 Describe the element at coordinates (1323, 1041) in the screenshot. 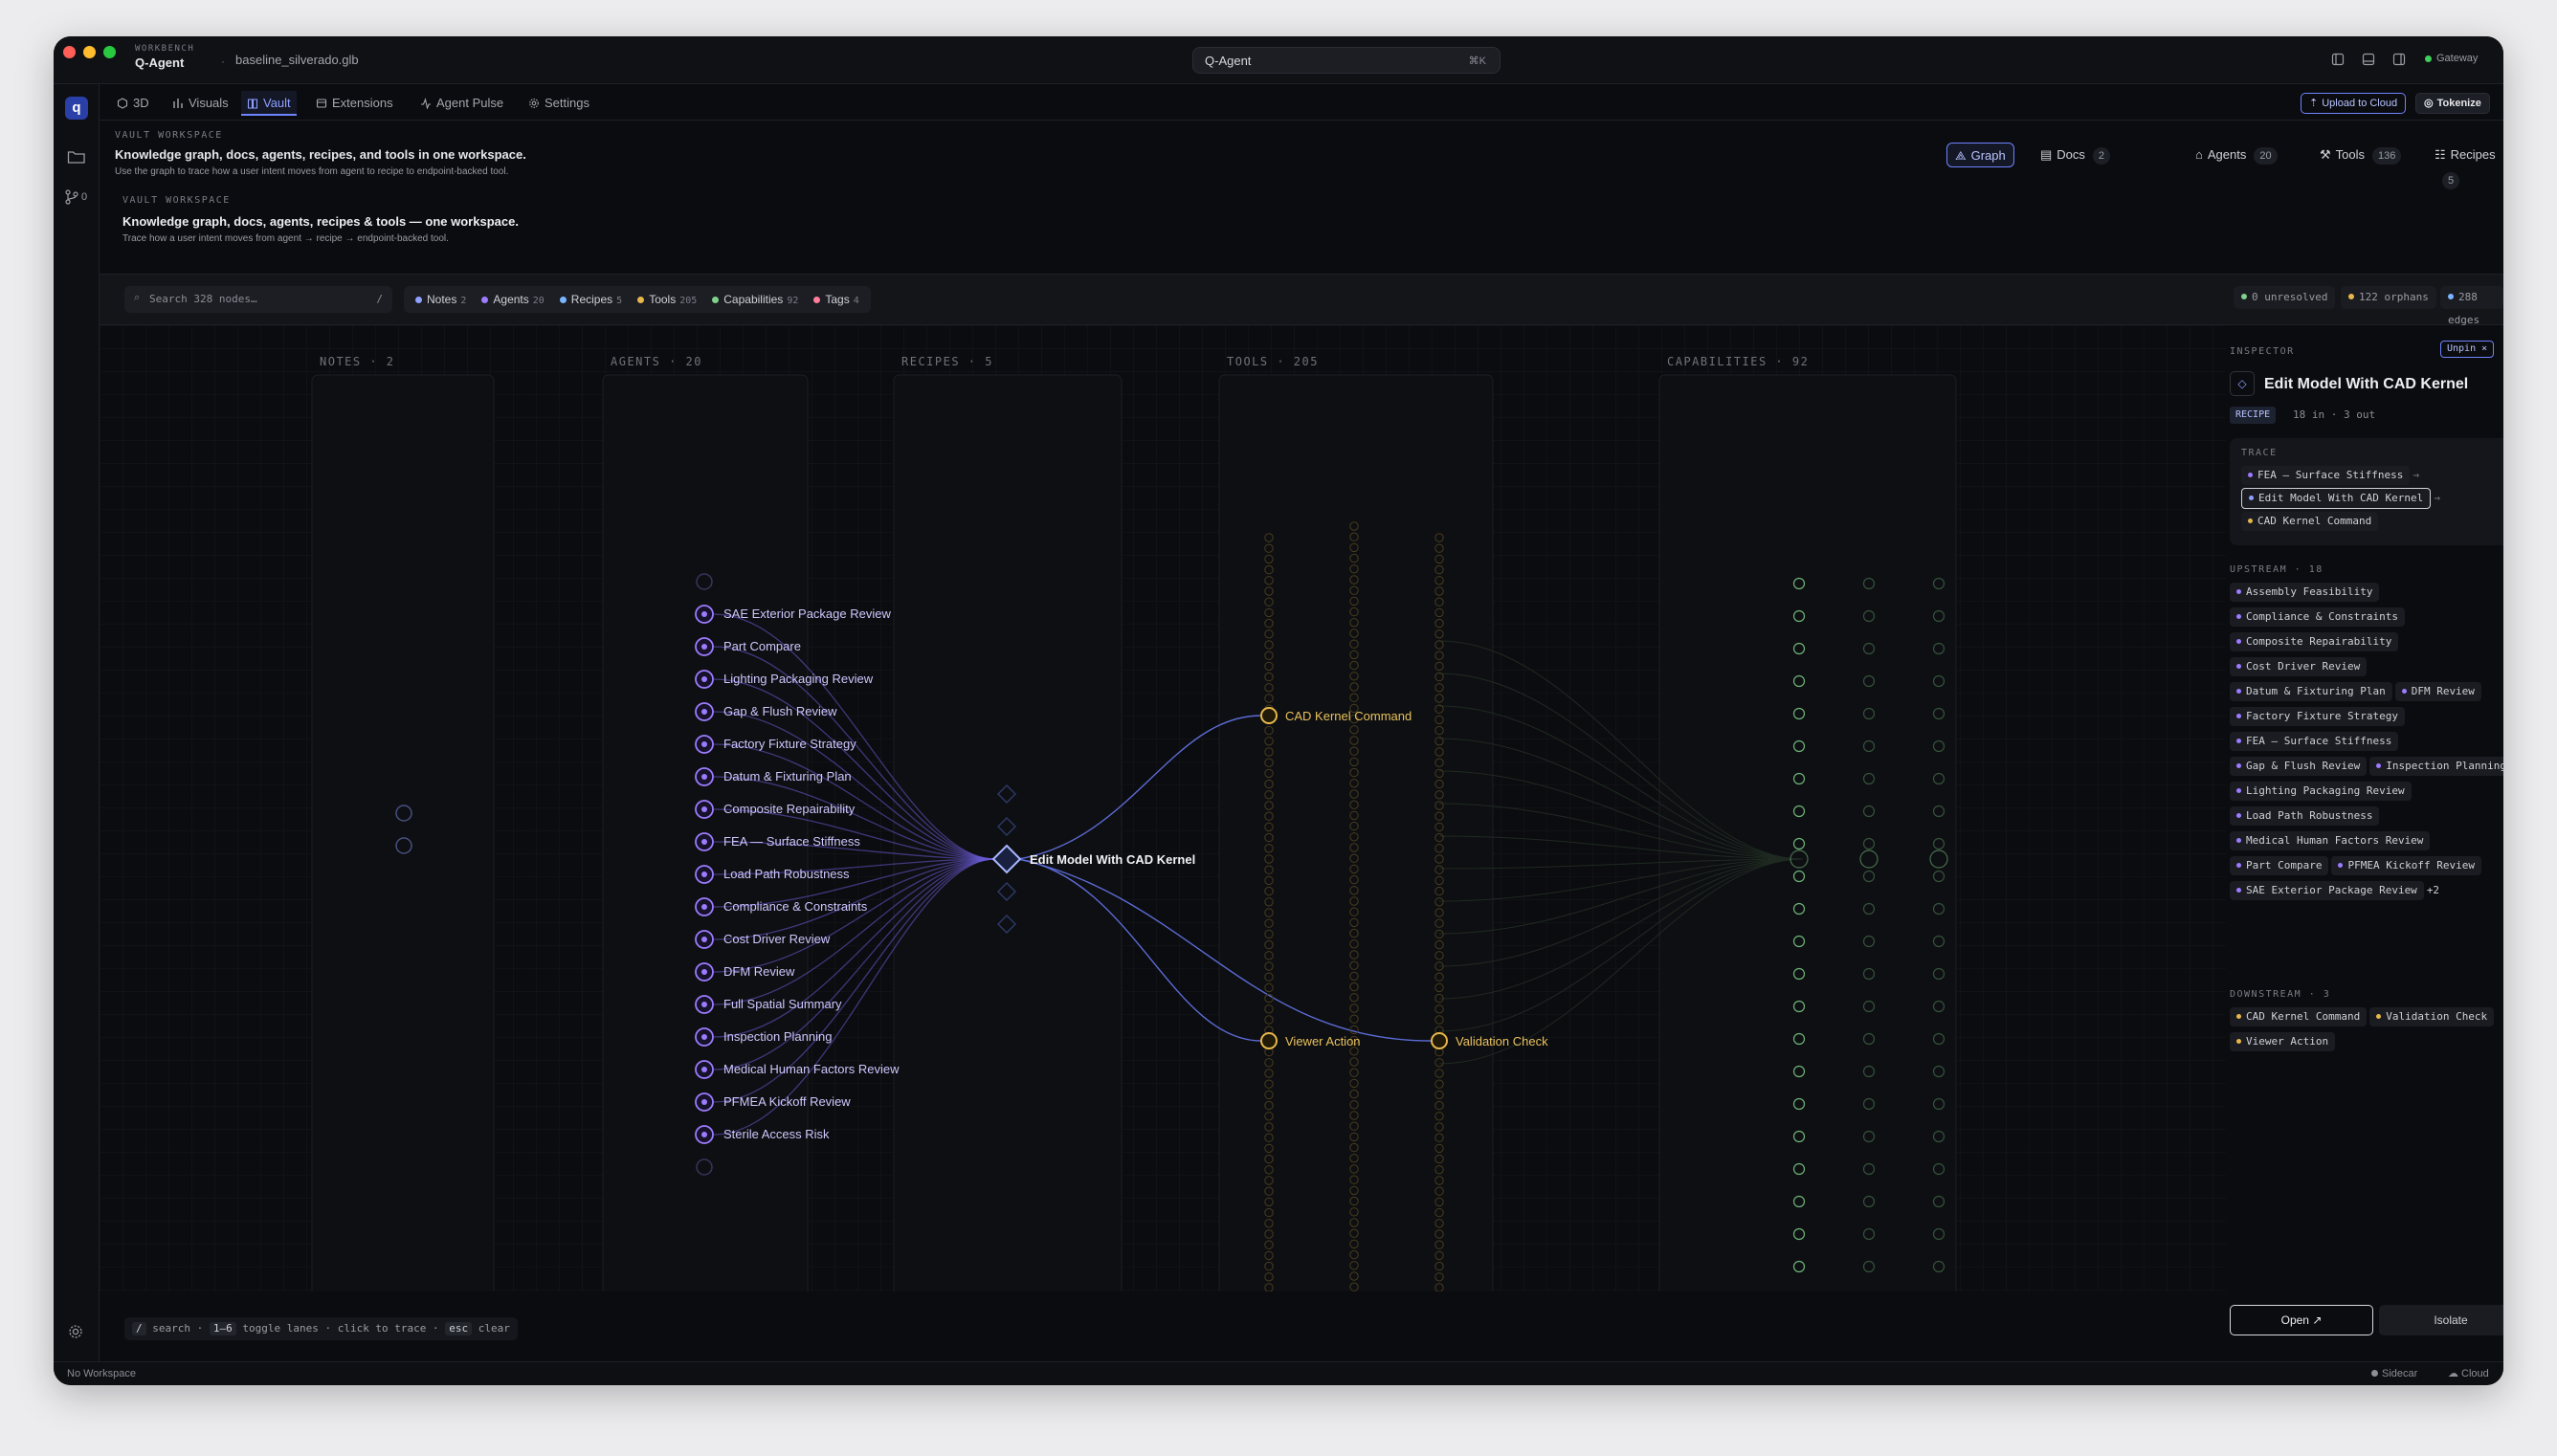

I see `tool-label: Viewer Action` at that location.